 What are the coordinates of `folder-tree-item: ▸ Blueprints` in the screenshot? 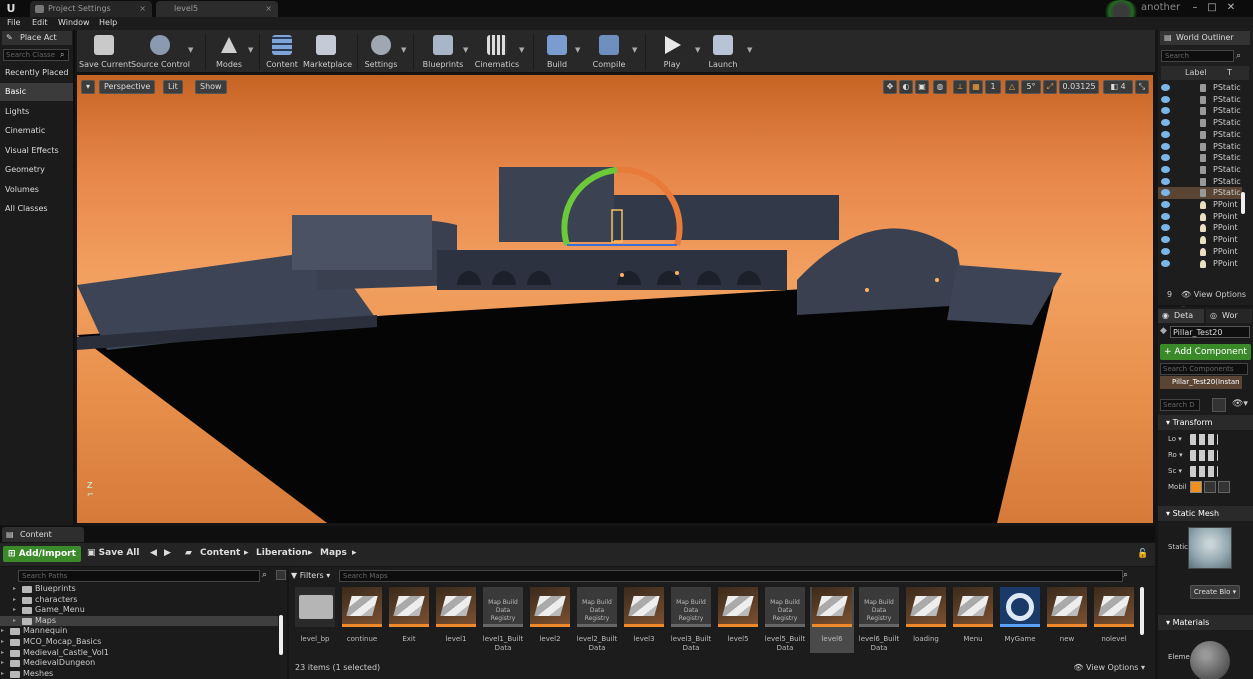 It's located at (139, 589).